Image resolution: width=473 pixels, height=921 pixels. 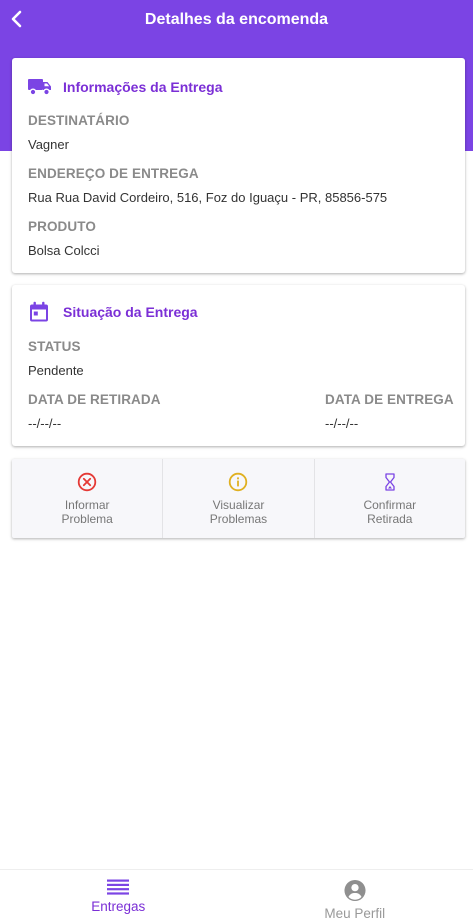 I want to click on report-problem-button: Informar Problema, so click(x=87, y=498).